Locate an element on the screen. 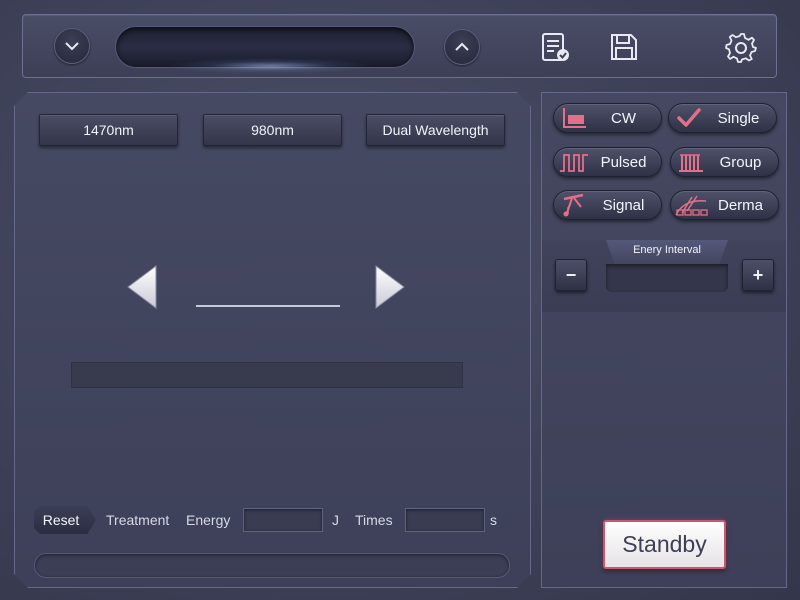 This screenshot has width=800, height=600. chevron-up-icon is located at coordinates (462, 46).